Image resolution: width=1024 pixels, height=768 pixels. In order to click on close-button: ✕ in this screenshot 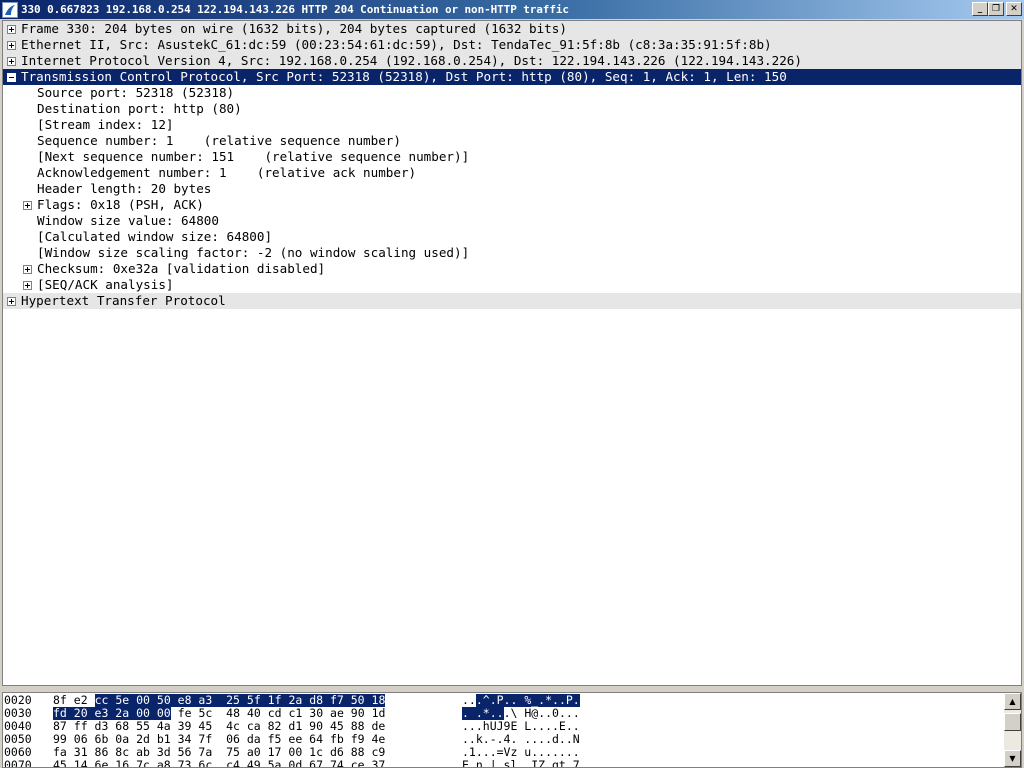, I will do `click(1014, 9)`.